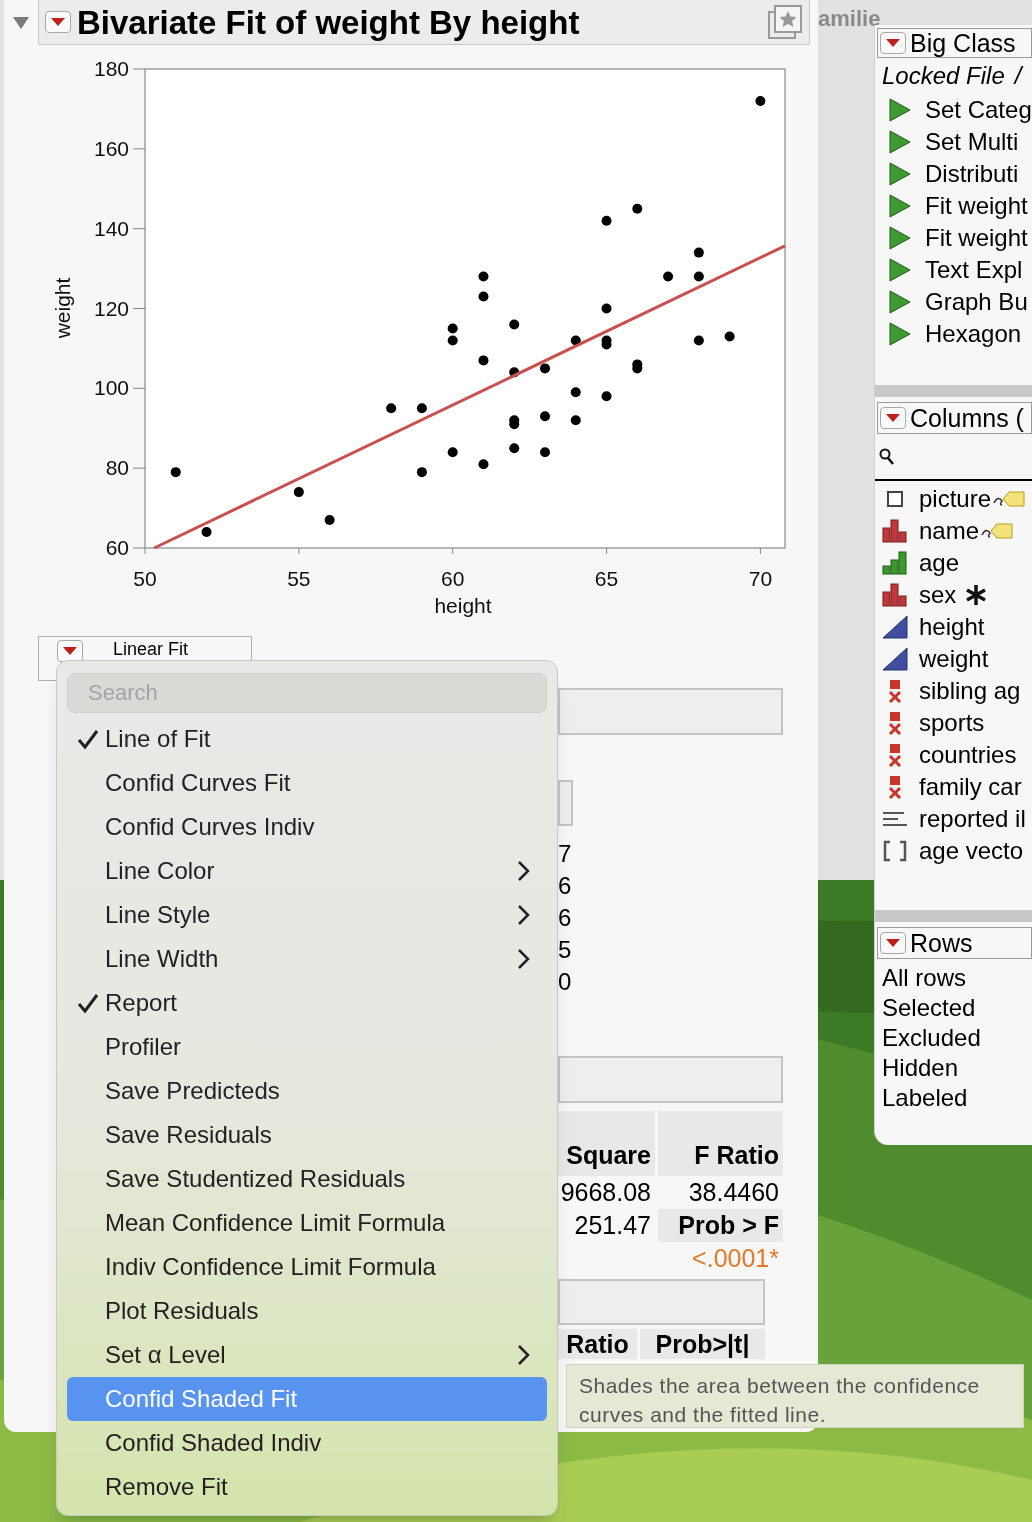 This screenshot has width=1032, height=1522. I want to click on y-tick-label: 60, so click(117, 547).